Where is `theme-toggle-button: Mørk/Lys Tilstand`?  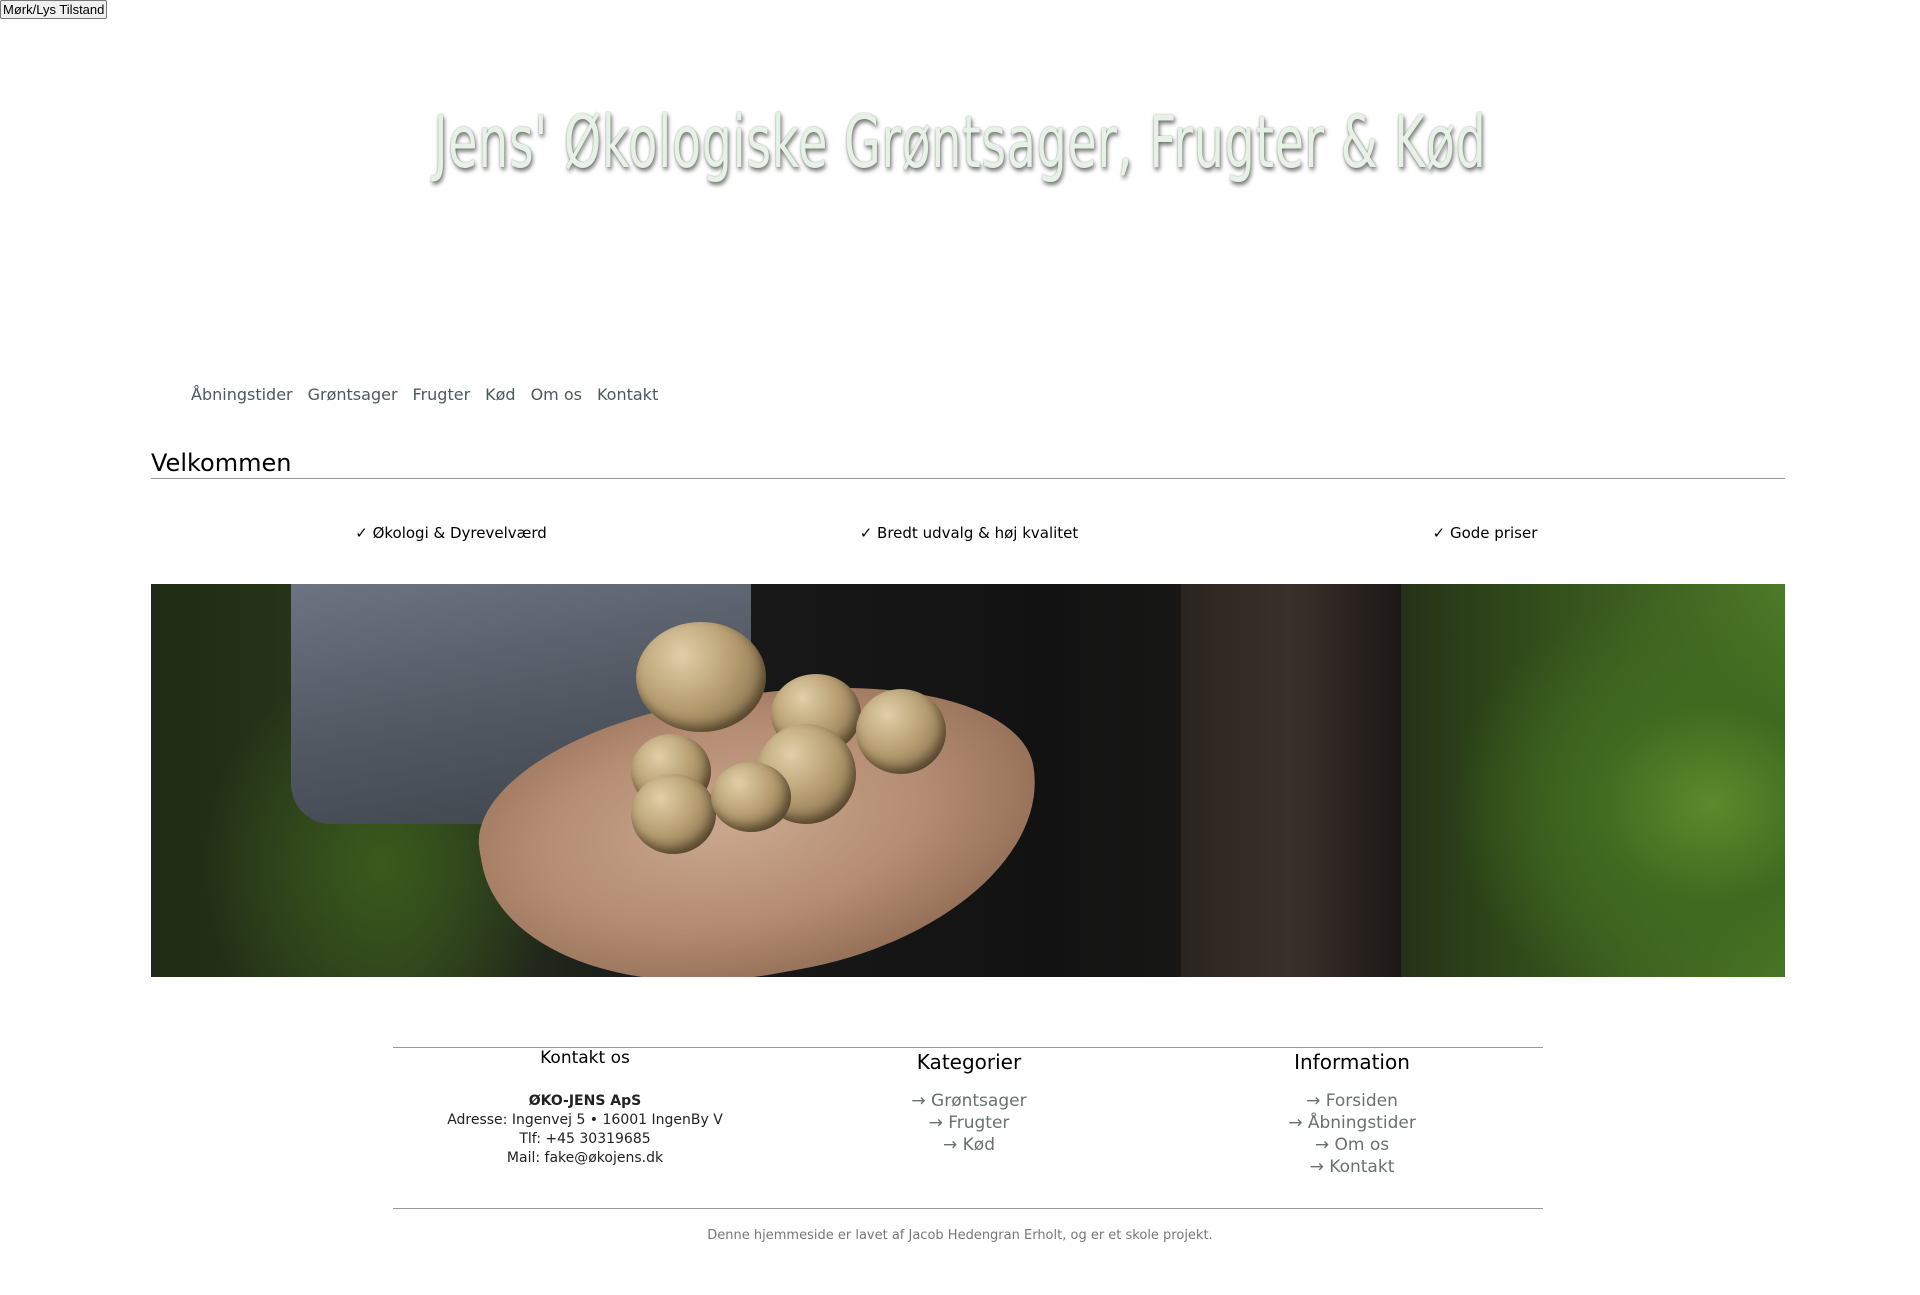 theme-toggle-button: Mørk/Lys Tilstand is located at coordinates (54, 9).